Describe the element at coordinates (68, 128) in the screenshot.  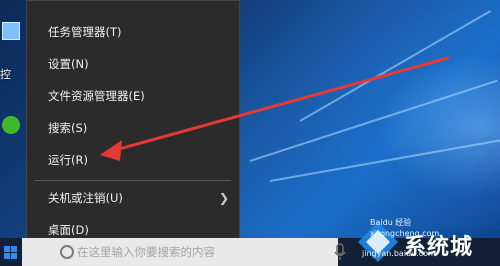
I see `menu-item-label: 搜索(S)` at that location.